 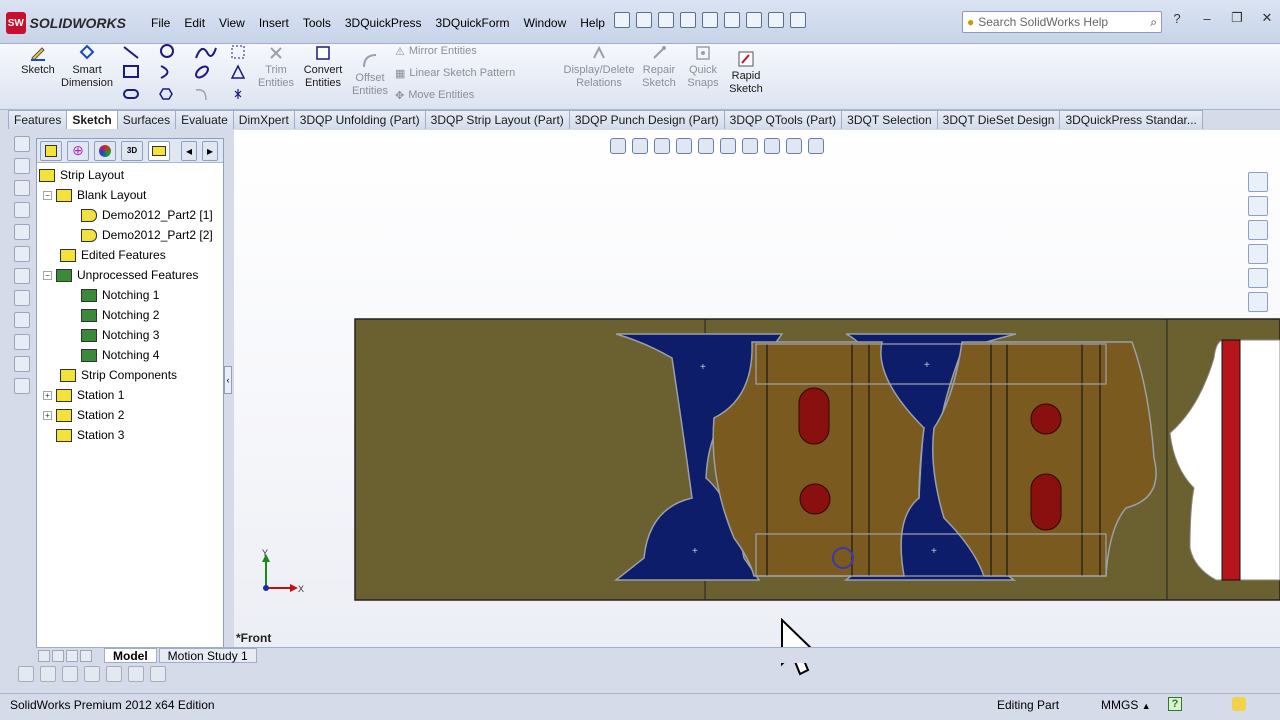 I want to click on menu-insert: Insert, so click(x=274, y=23).